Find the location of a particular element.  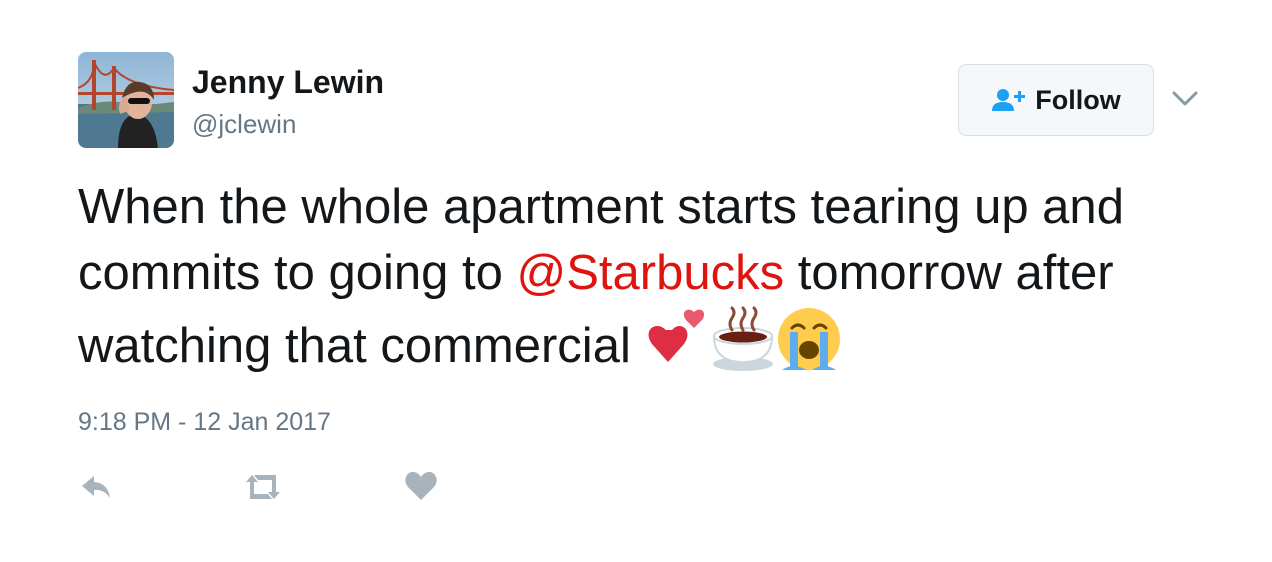

loudly-crying-face-emoji is located at coordinates (809, 339).